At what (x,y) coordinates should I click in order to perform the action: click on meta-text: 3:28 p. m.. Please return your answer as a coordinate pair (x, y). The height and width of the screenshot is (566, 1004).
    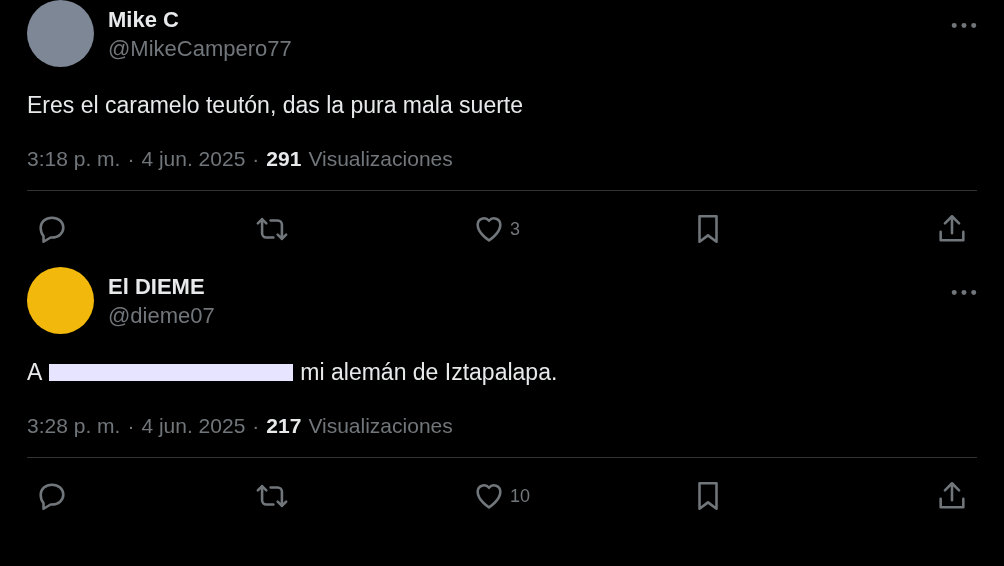
    Looking at the image, I should click on (74, 426).